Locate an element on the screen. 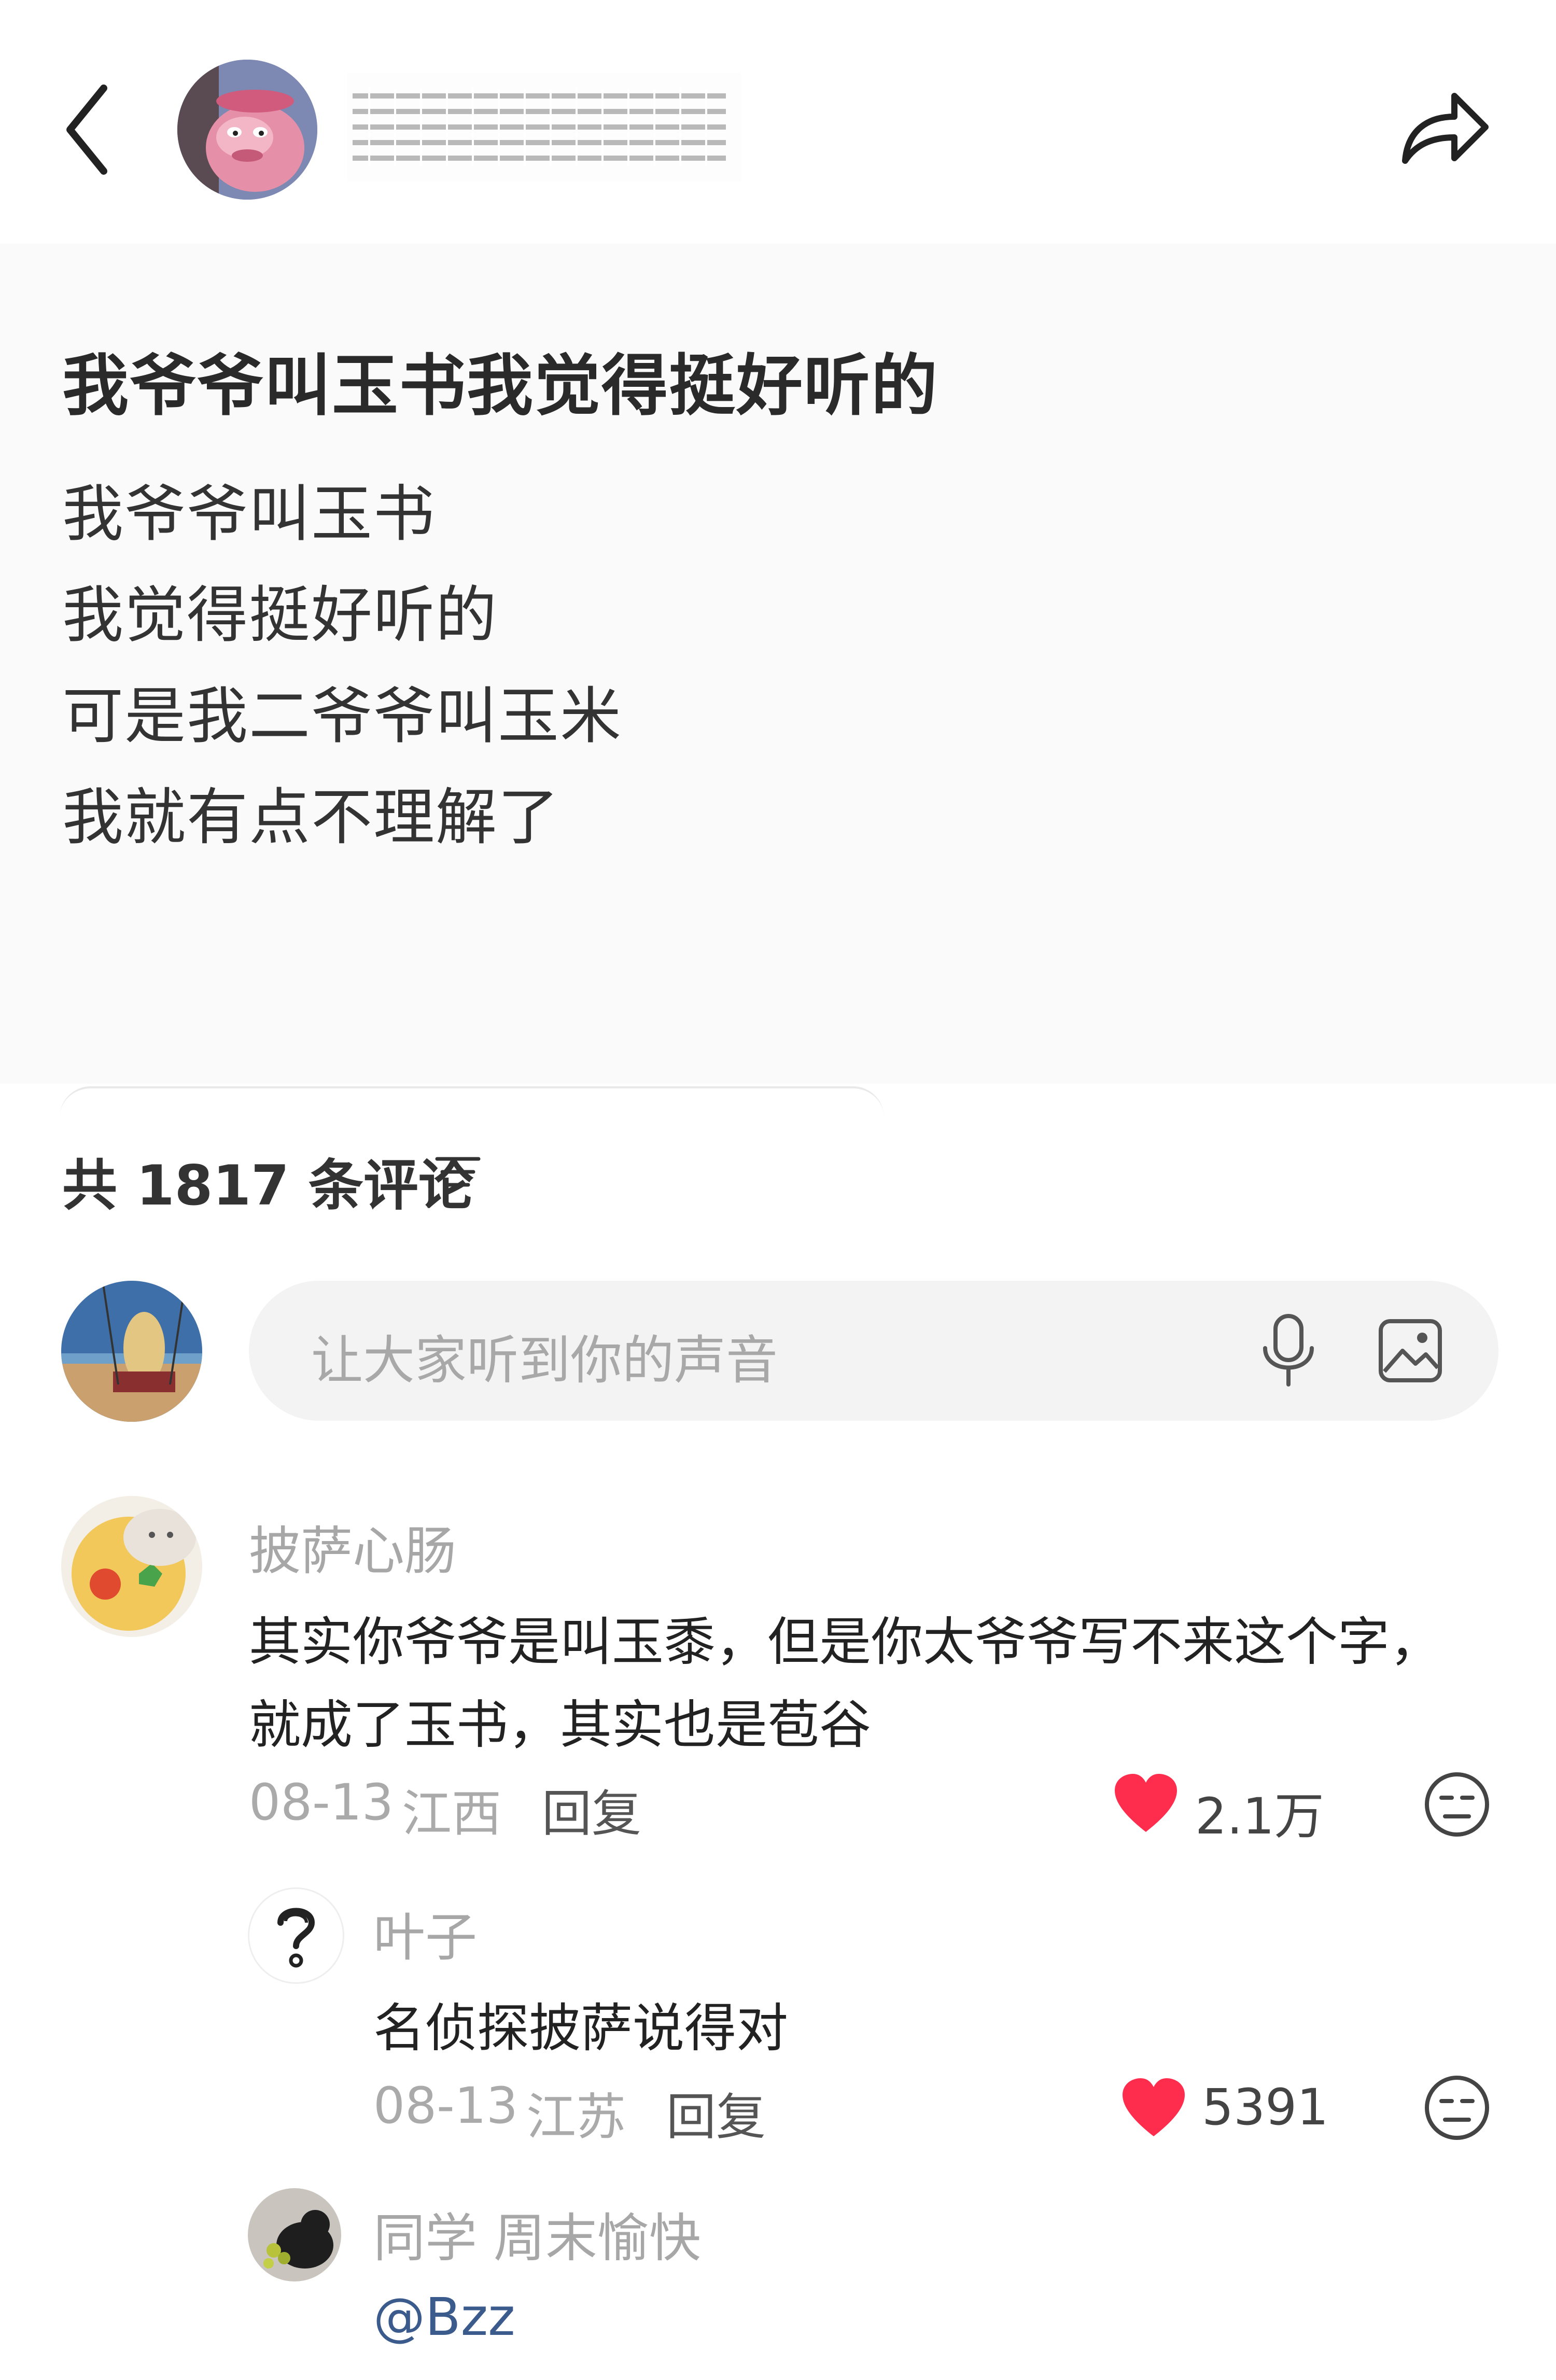  post-line: 可是我二爷爷叫玉米 is located at coordinates (342, 716).